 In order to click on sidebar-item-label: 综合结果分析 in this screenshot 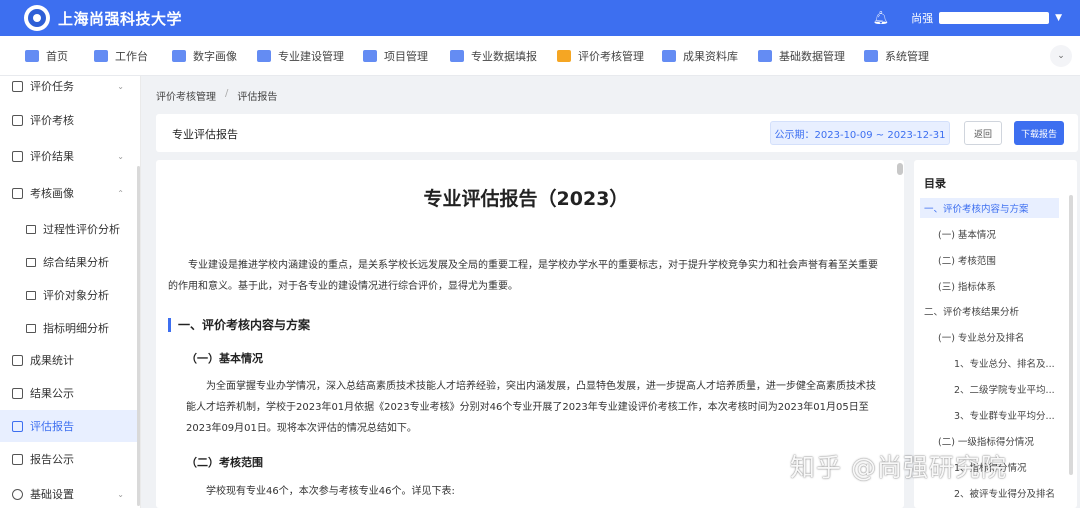, I will do `click(76, 262)`.